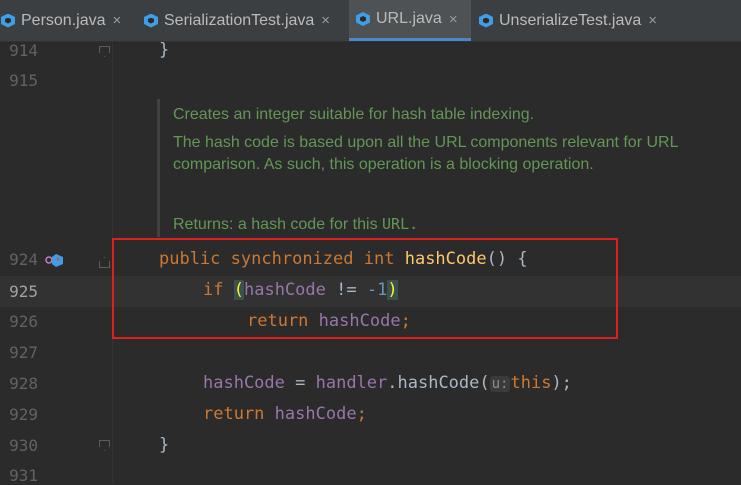 This screenshot has height=485, width=741. What do you see at coordinates (365, 288) in the screenshot?
I see `highlight-annotation-box` at bounding box center [365, 288].